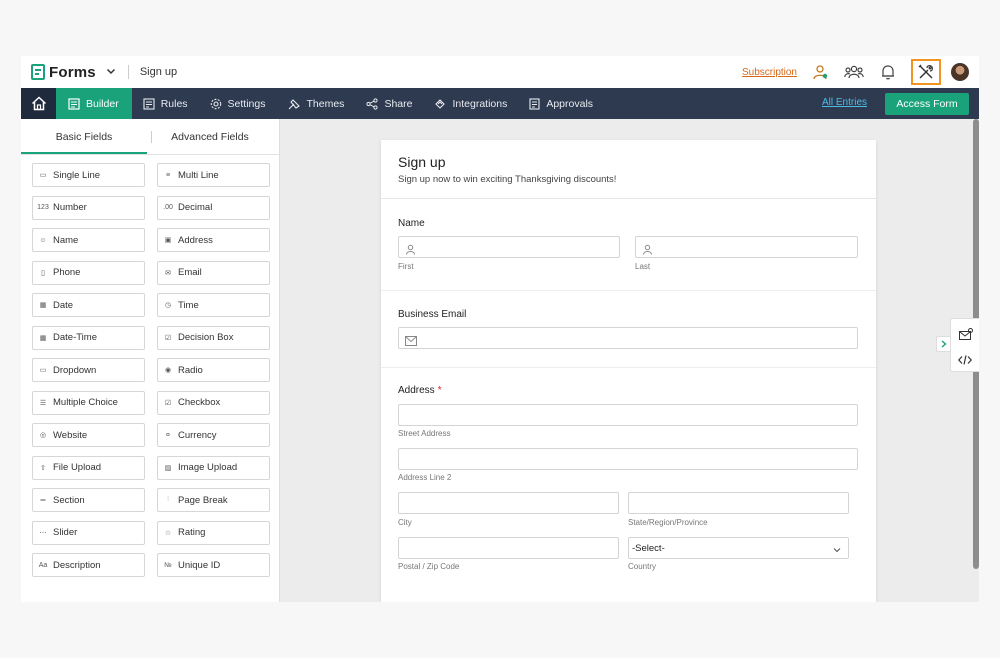 The height and width of the screenshot is (658, 1000). I want to click on state-hint: State/Region/Province, so click(668, 522).